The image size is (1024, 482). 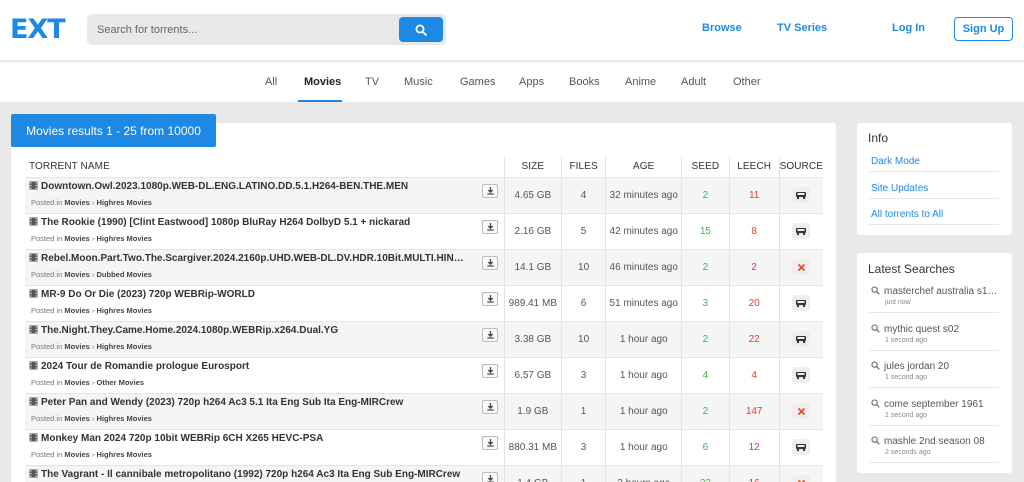 What do you see at coordinates (899, 188) in the screenshot?
I see `site-updates-link: Site Updates` at bounding box center [899, 188].